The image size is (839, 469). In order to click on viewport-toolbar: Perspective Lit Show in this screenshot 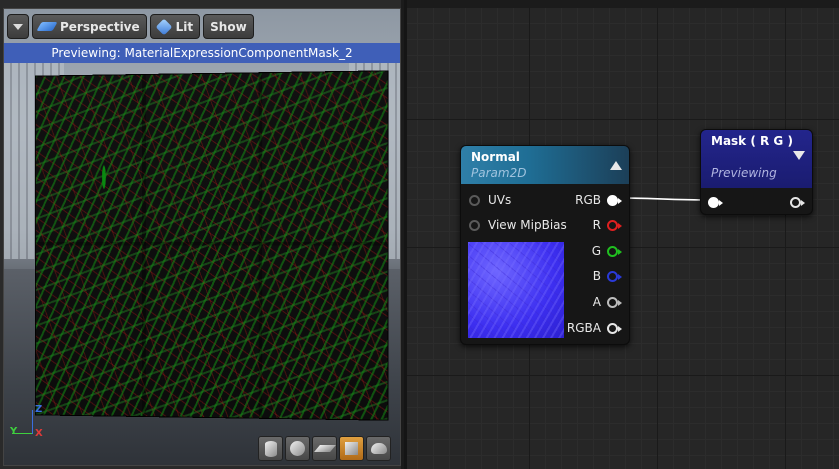, I will do `click(130, 26)`.